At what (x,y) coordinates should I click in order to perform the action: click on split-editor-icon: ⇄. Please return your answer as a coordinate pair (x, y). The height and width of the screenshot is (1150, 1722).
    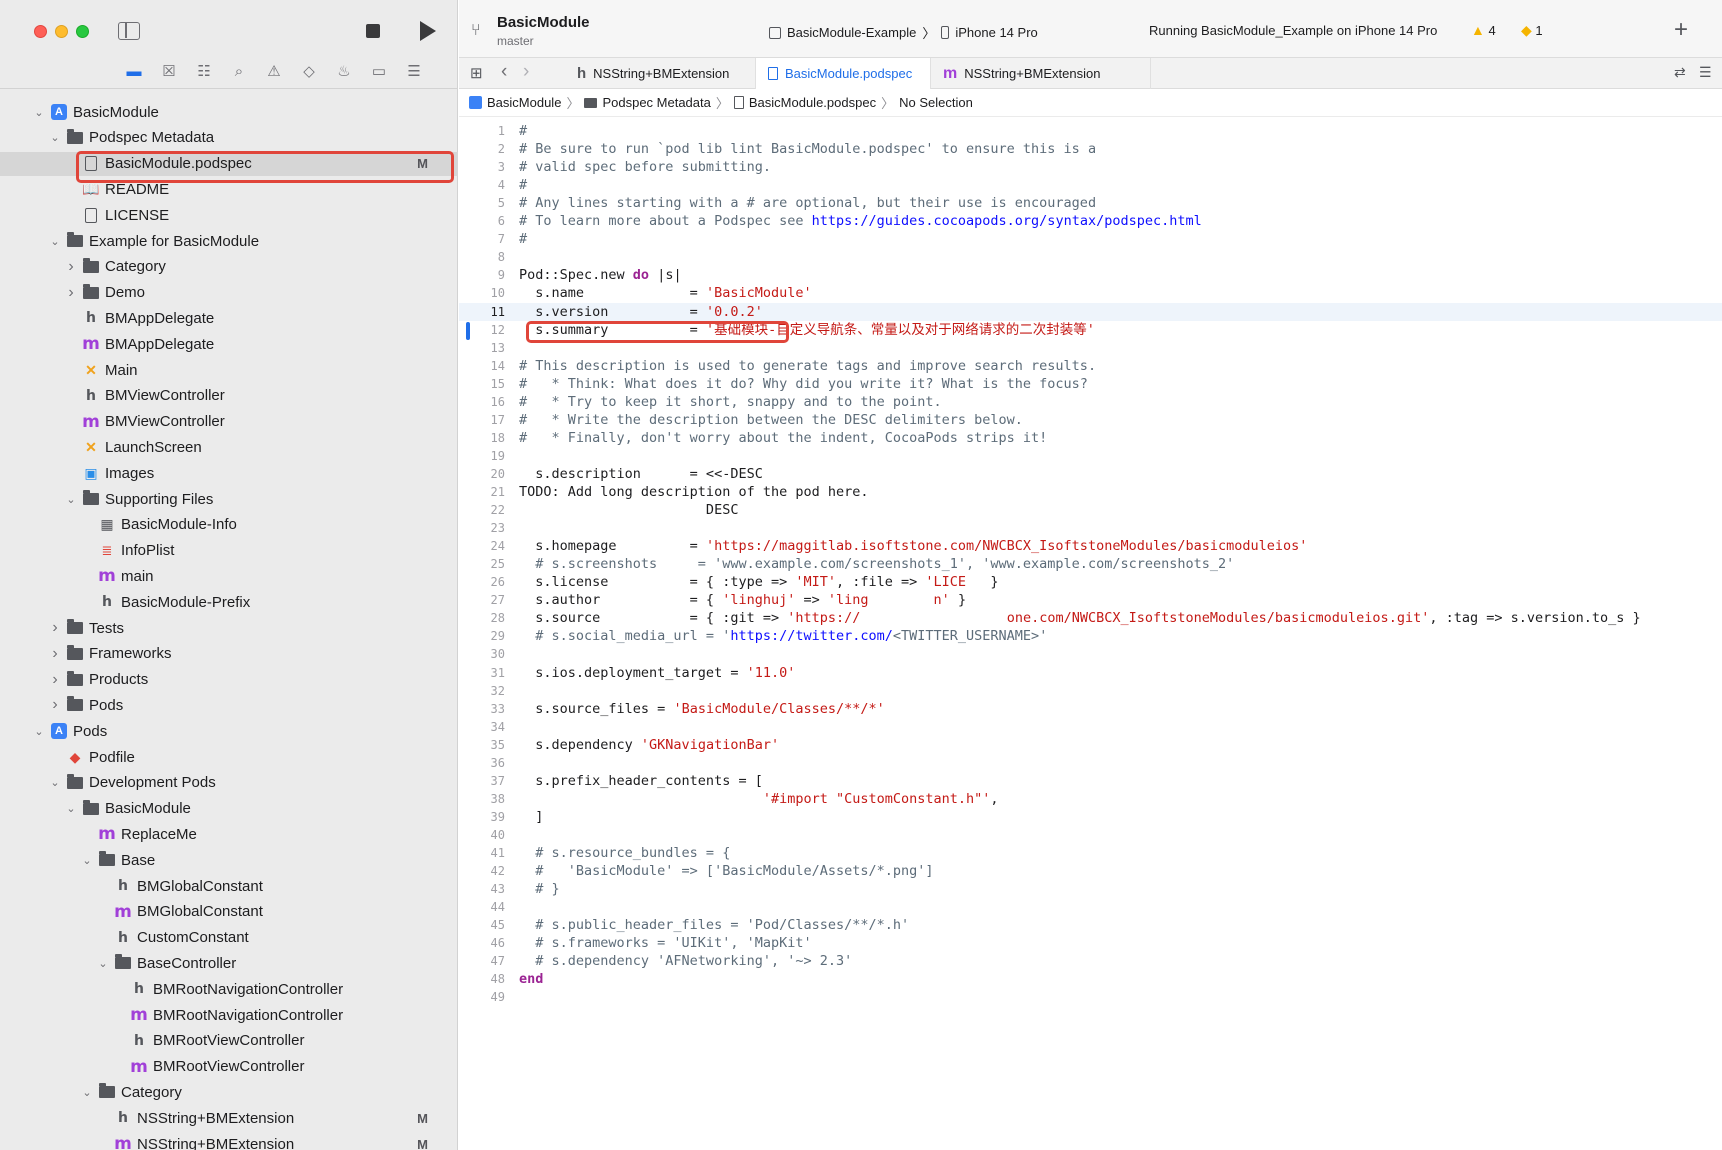
    Looking at the image, I should click on (1680, 72).